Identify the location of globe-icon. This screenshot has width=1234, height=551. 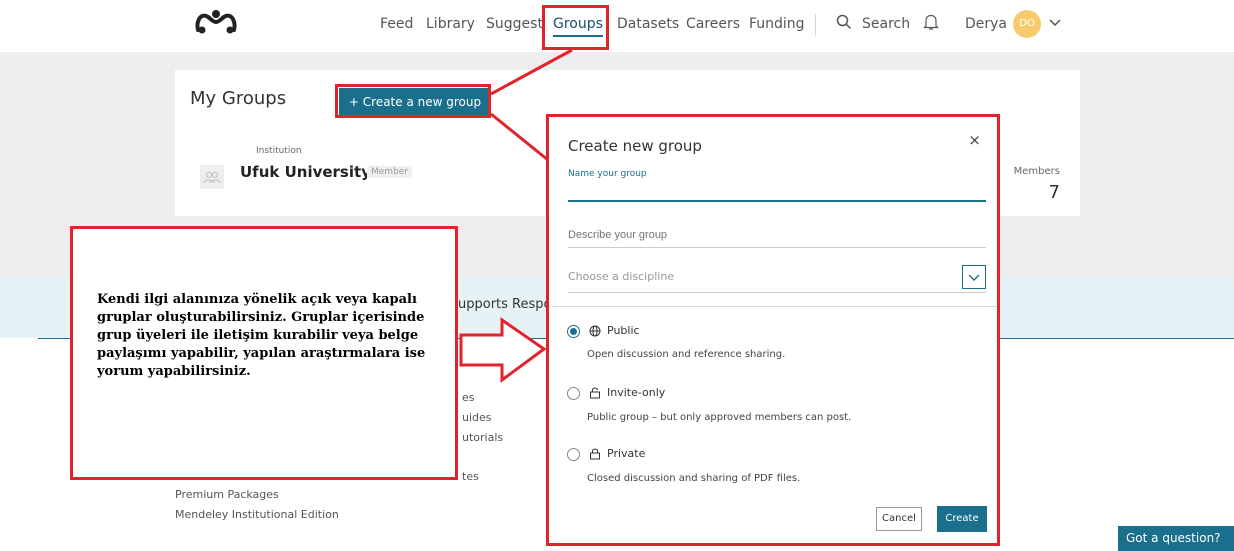
(595, 331).